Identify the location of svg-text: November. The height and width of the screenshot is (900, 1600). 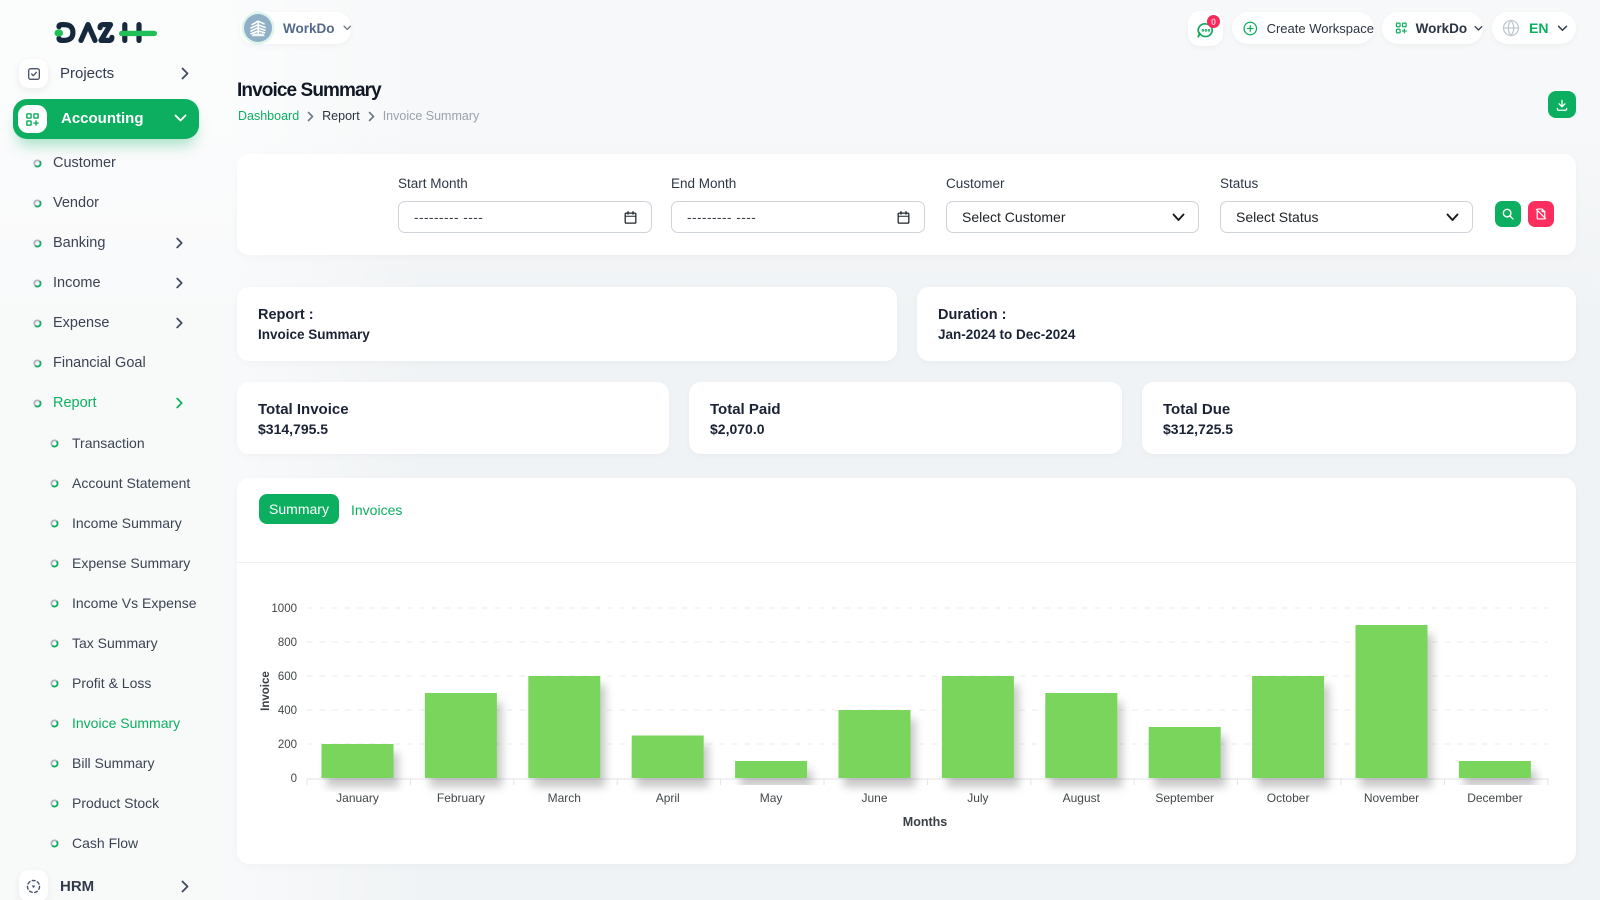
(1391, 798).